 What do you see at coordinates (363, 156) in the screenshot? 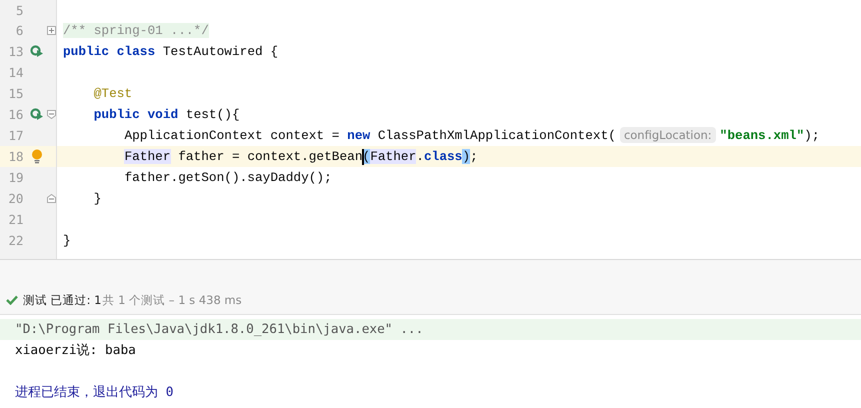
I see `text-cursor` at bounding box center [363, 156].